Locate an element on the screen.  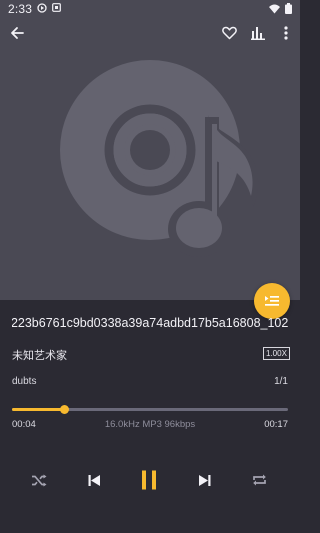
artist-name: 未知艺术家 is located at coordinates (39, 356).